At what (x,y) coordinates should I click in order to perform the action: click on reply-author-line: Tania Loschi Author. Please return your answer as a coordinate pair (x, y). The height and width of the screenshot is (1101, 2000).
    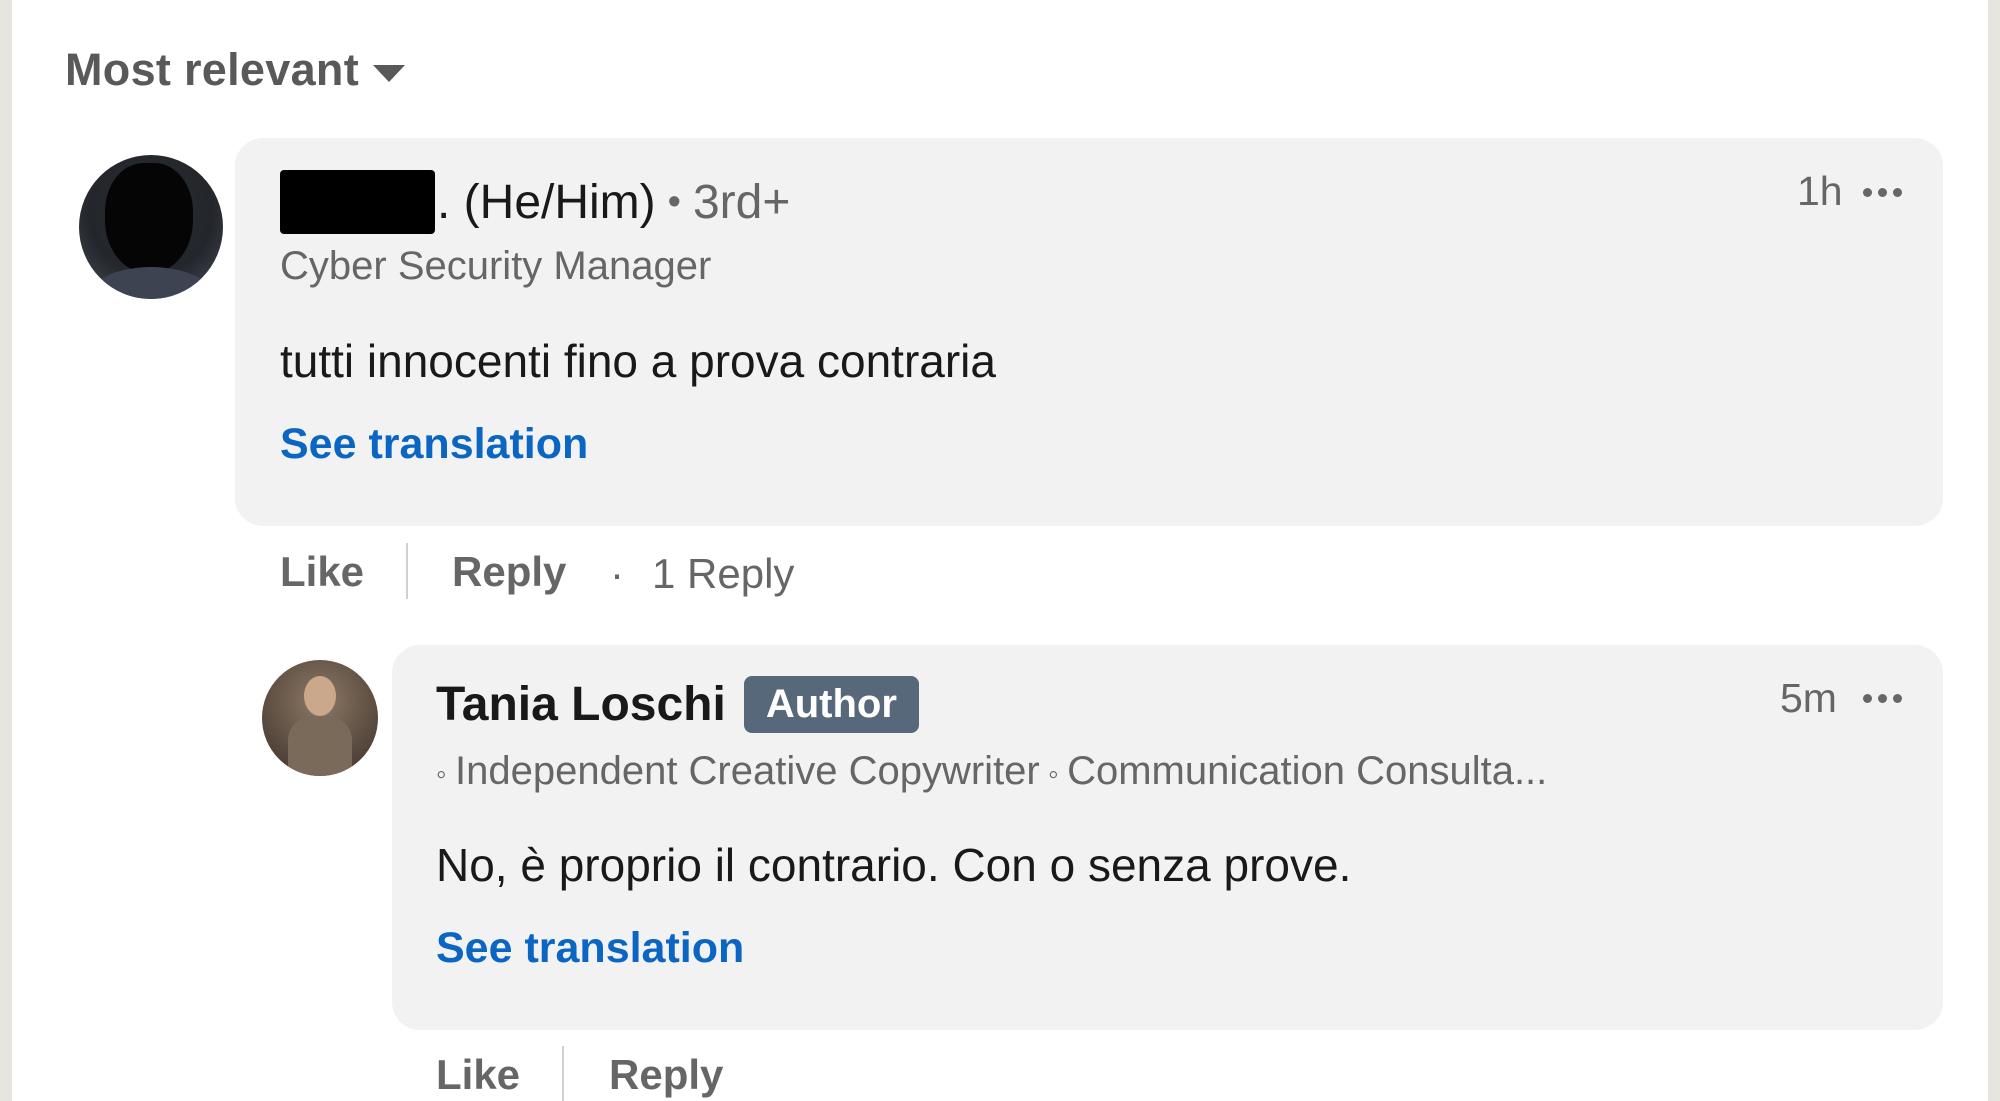
    Looking at the image, I should click on (677, 704).